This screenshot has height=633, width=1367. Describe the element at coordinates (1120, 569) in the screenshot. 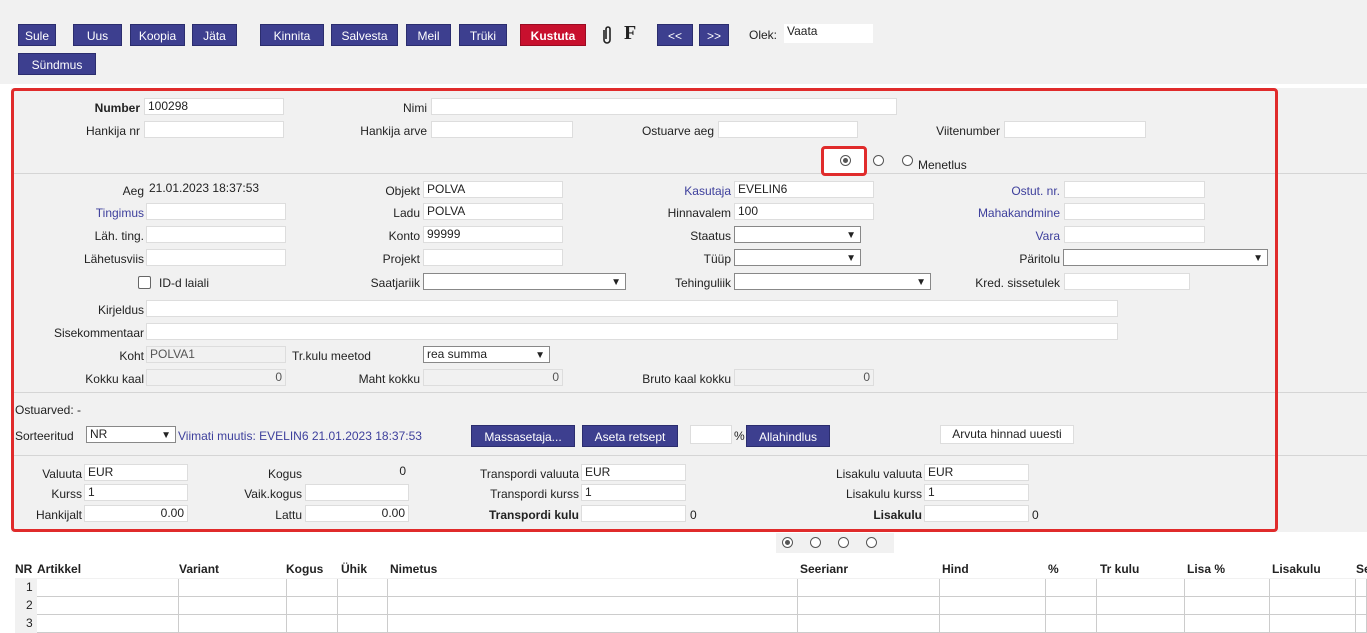

I see `col-tr-cost: Tr kulu` at that location.